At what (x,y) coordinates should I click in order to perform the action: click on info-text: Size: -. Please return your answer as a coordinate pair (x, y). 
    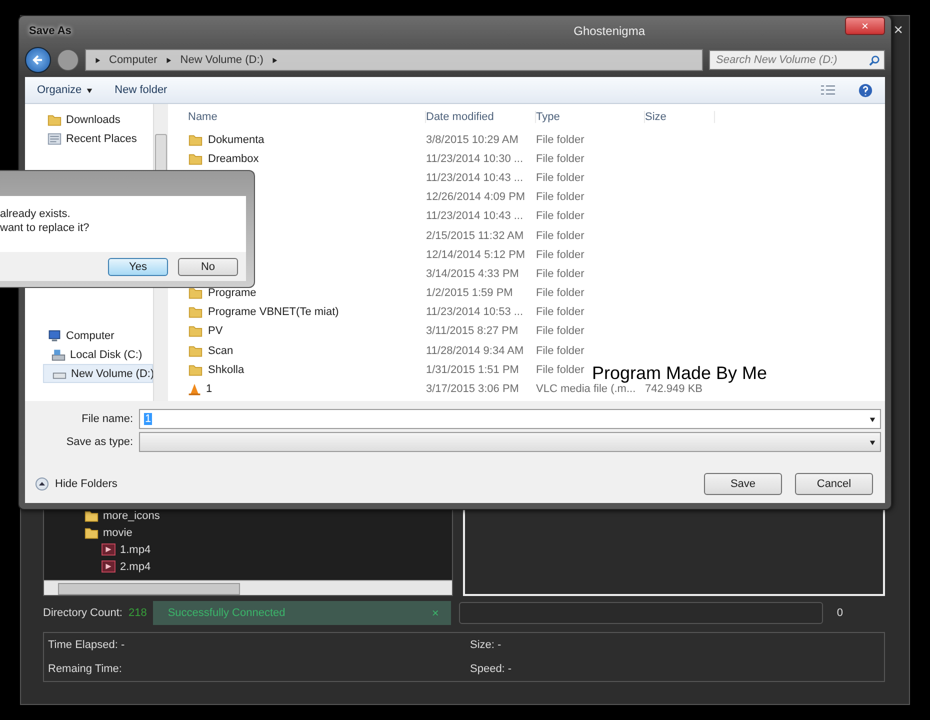
    Looking at the image, I should click on (486, 645).